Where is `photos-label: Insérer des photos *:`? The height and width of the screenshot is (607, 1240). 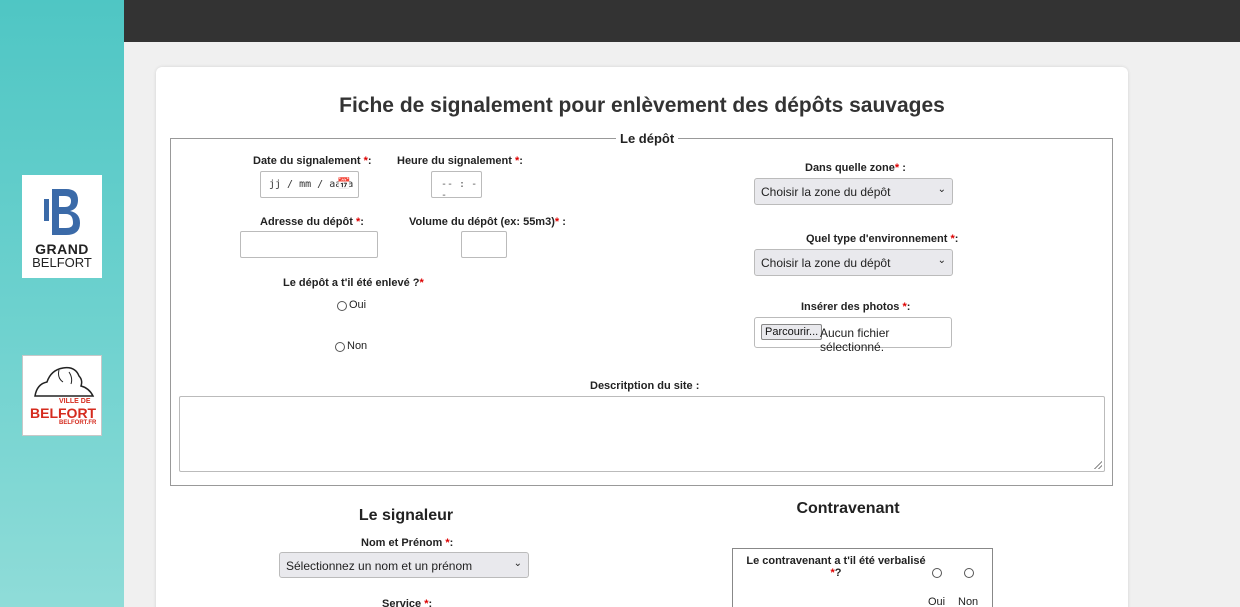
photos-label: Insérer des photos *: is located at coordinates (856, 307).